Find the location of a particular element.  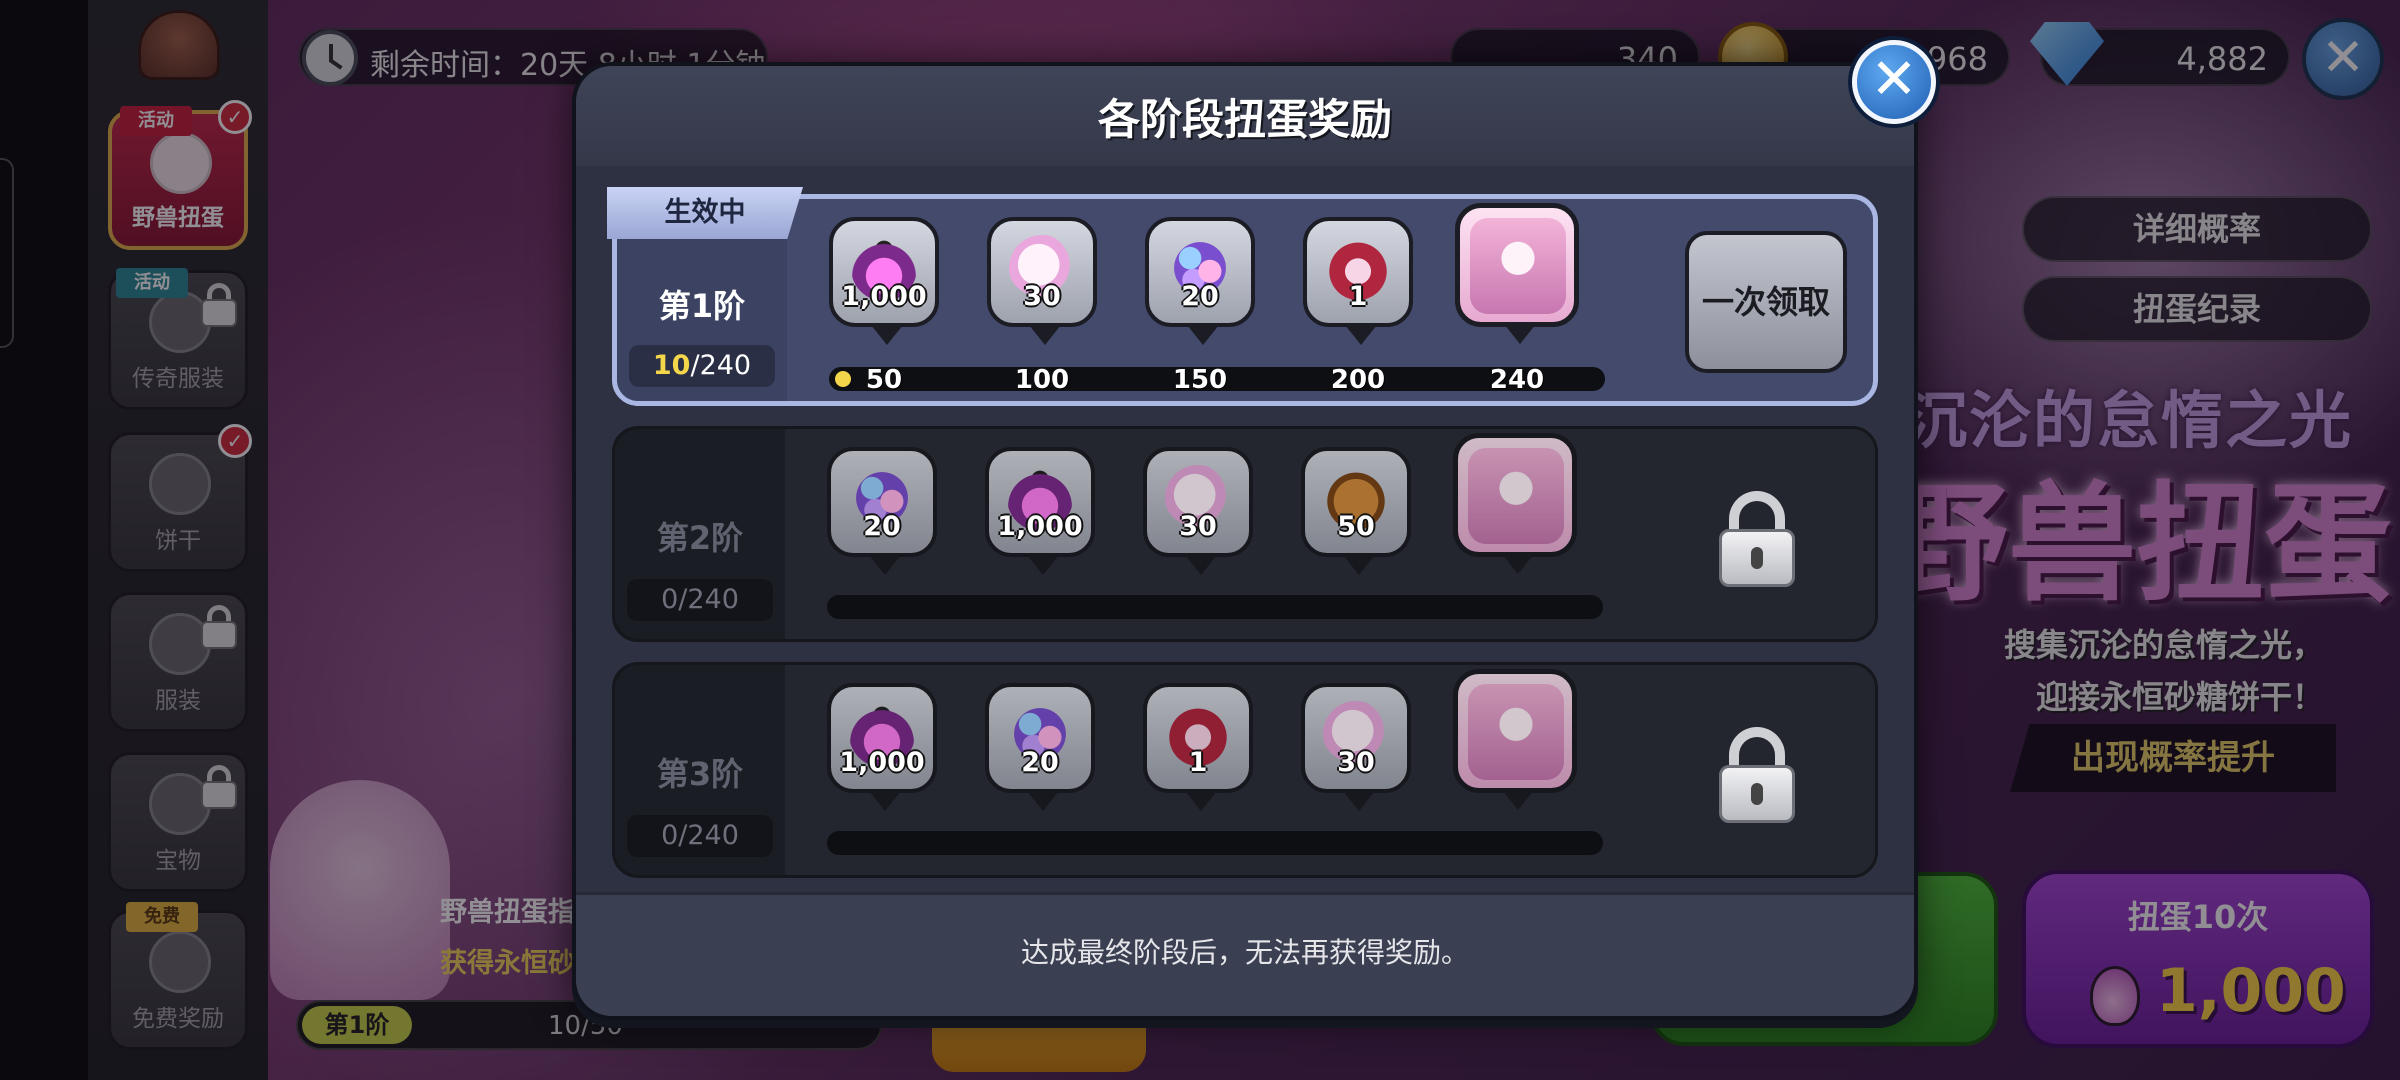

reward-item: 50 is located at coordinates (1356, 516).